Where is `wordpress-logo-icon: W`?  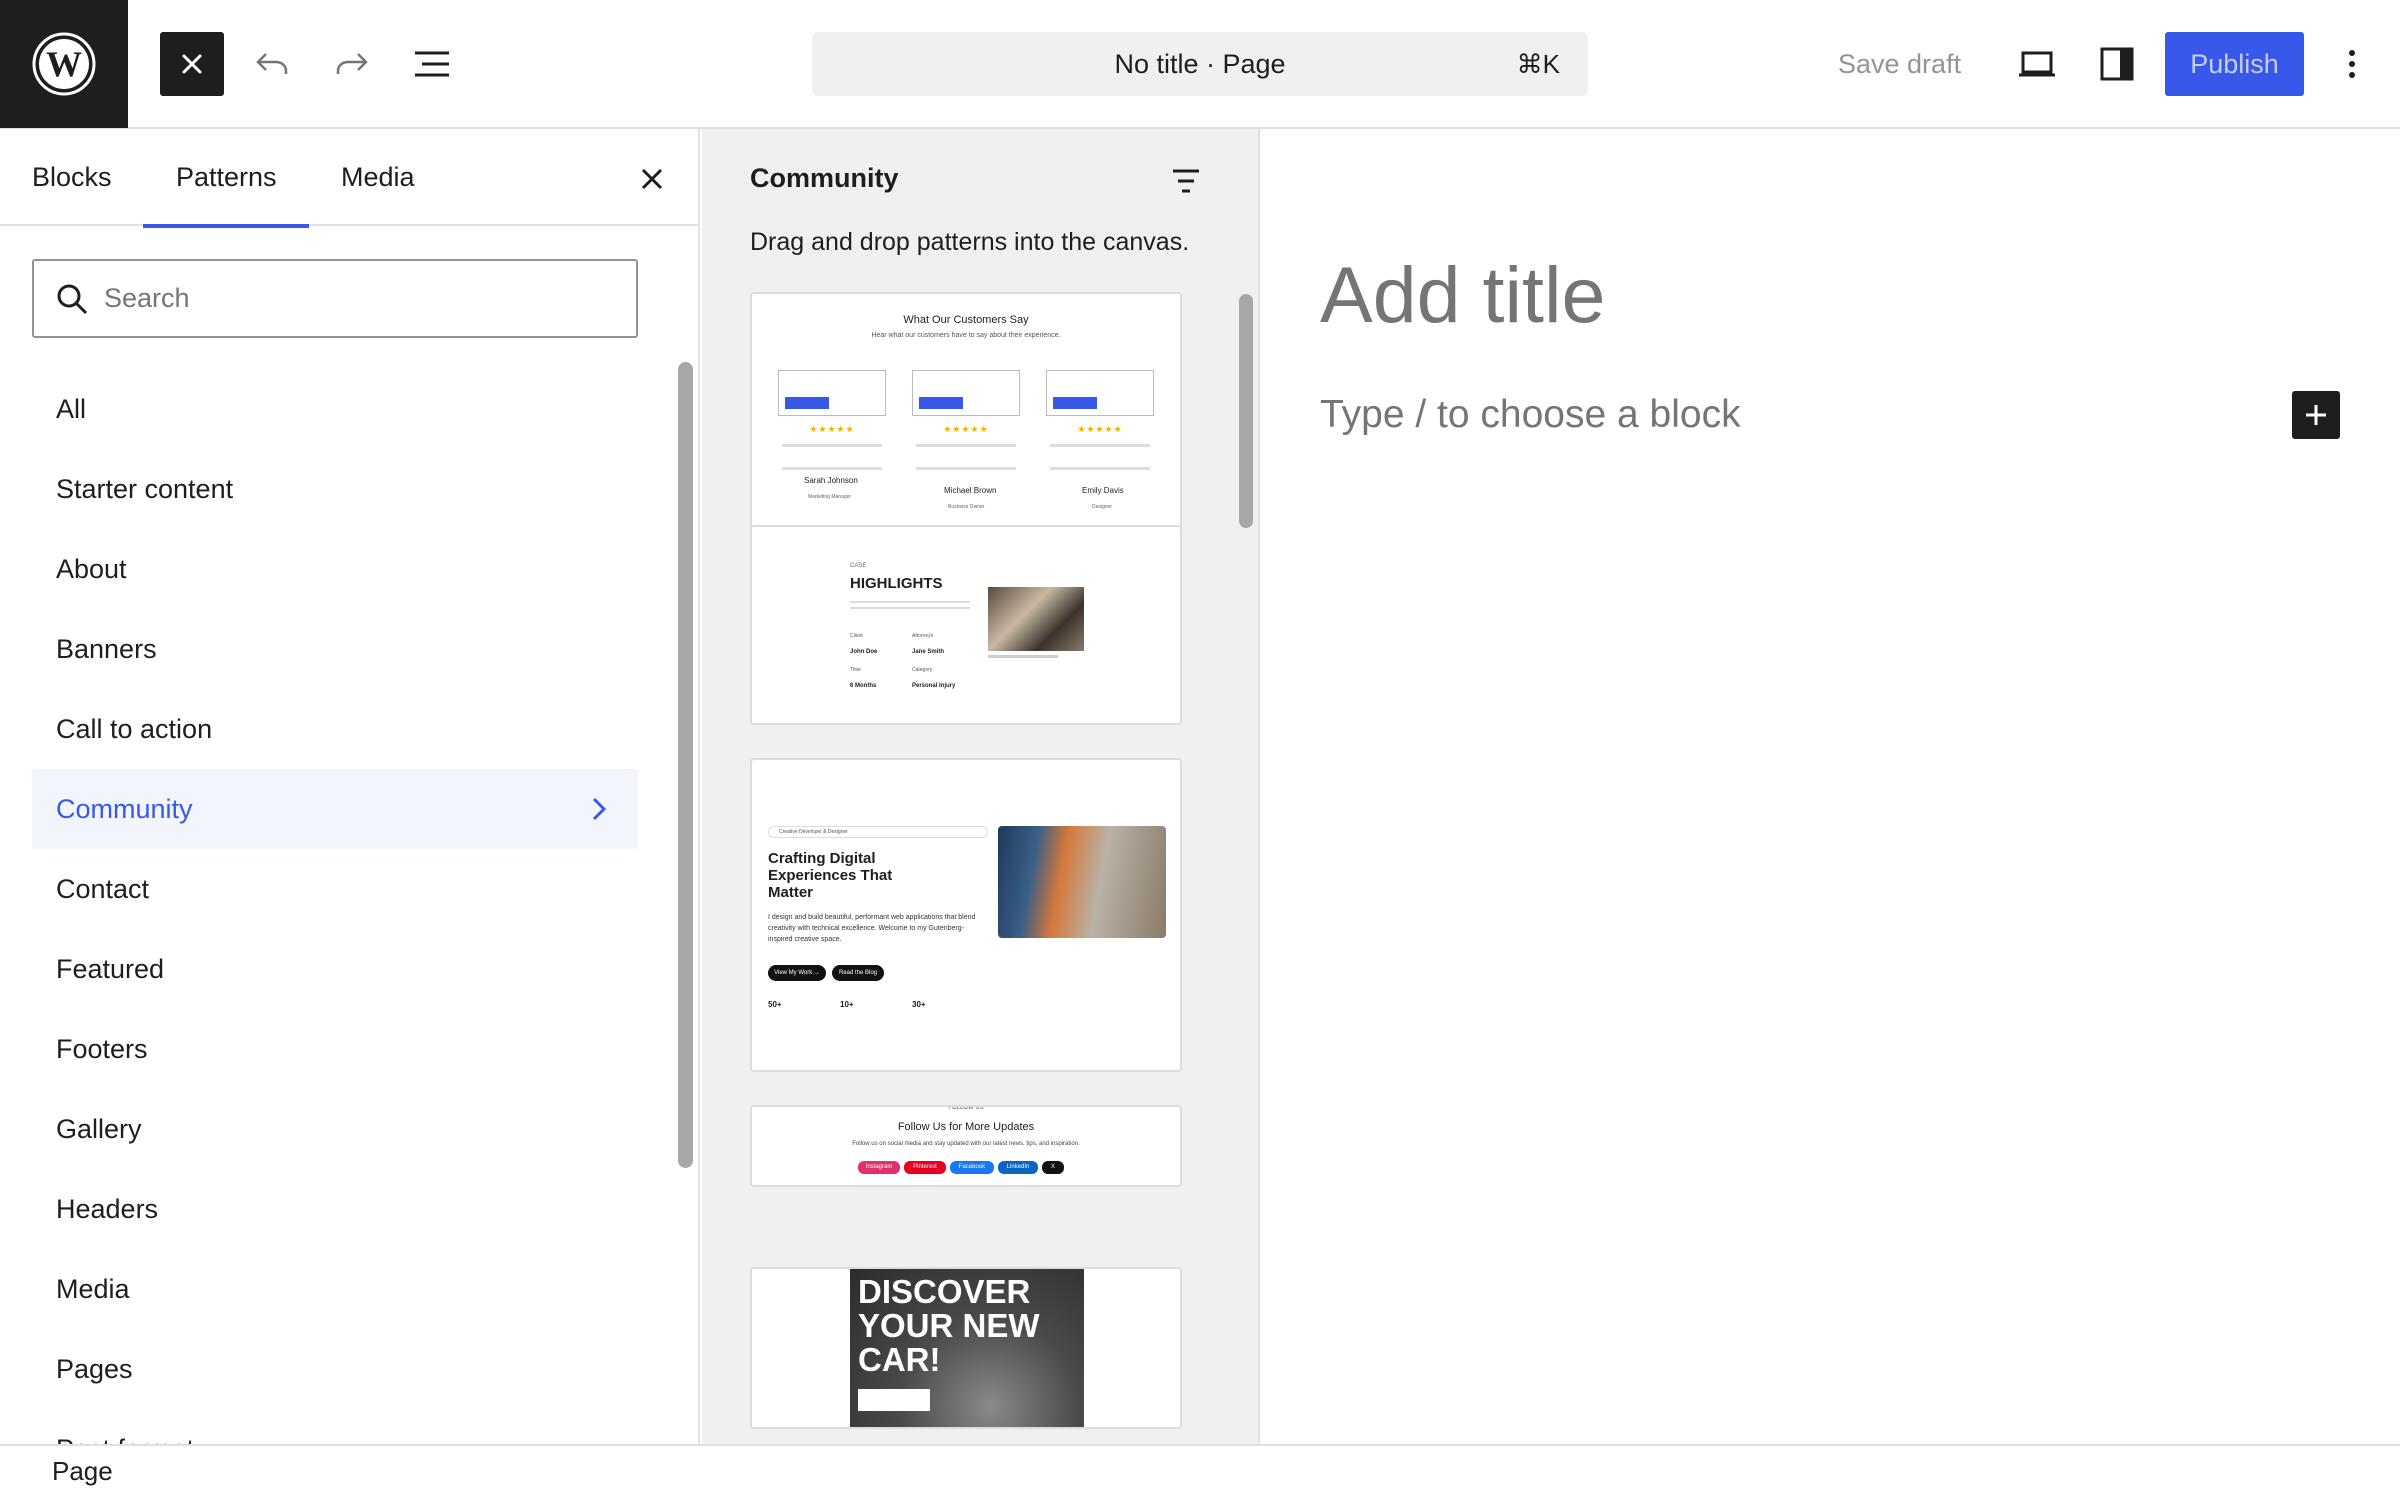 wordpress-logo-icon: W is located at coordinates (64, 64).